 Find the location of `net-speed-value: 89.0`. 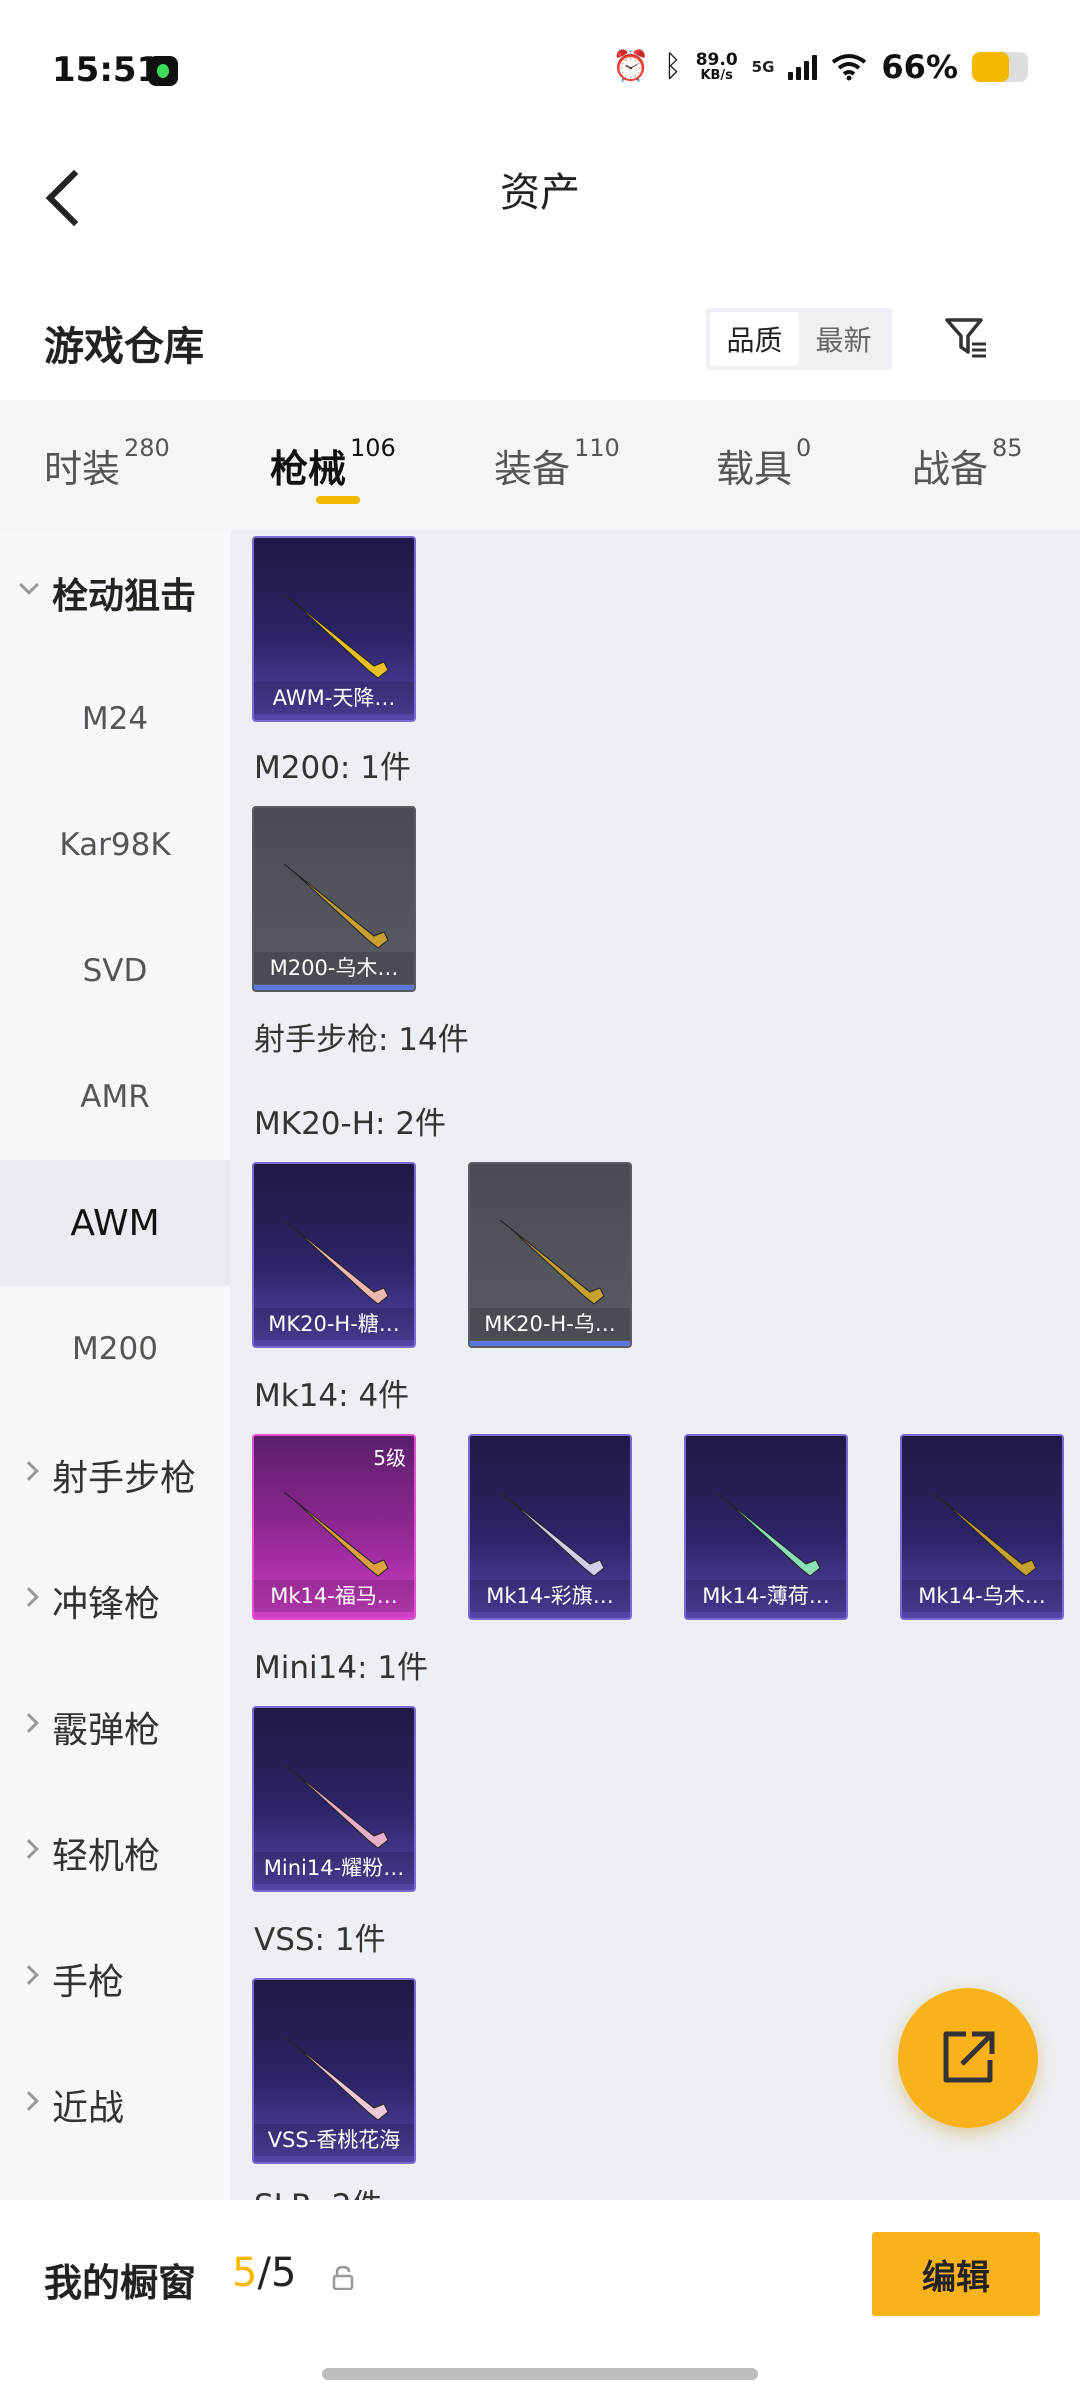

net-speed-value: 89.0 is located at coordinates (716, 60).